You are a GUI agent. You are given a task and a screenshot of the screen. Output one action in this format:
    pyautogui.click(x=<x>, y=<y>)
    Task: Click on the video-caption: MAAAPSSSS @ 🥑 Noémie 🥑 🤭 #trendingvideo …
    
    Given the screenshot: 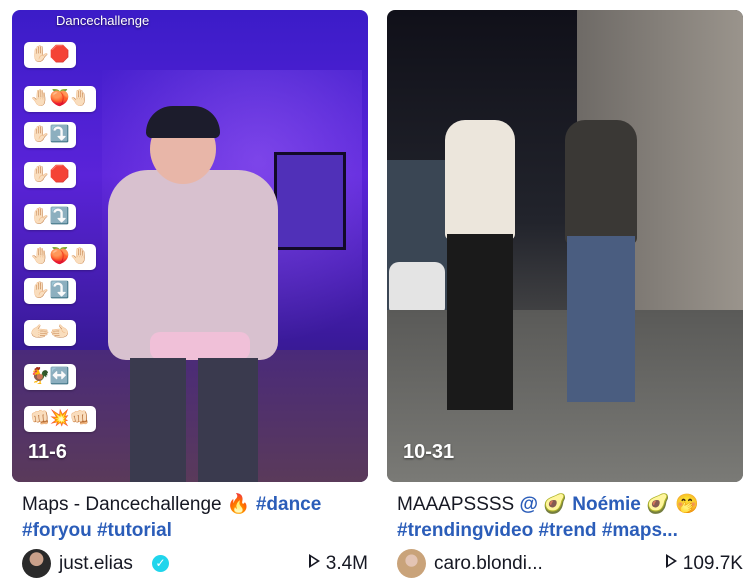 What is the action you would take?
    pyautogui.click(x=570, y=518)
    